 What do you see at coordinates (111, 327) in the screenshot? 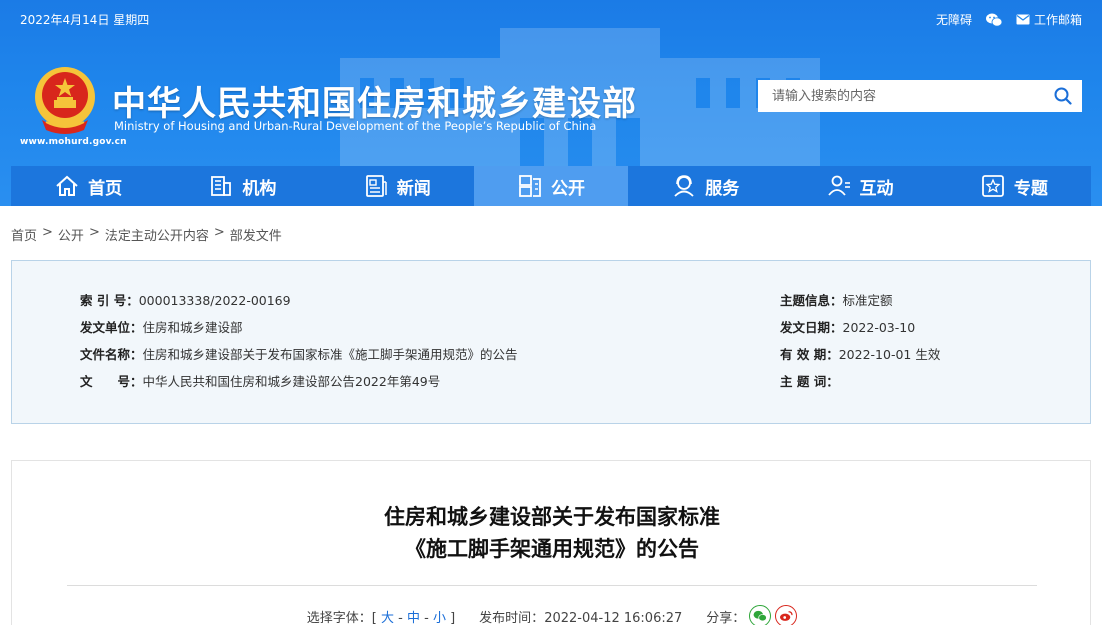
I see `info-issuer-key: 发文单位：` at bounding box center [111, 327].